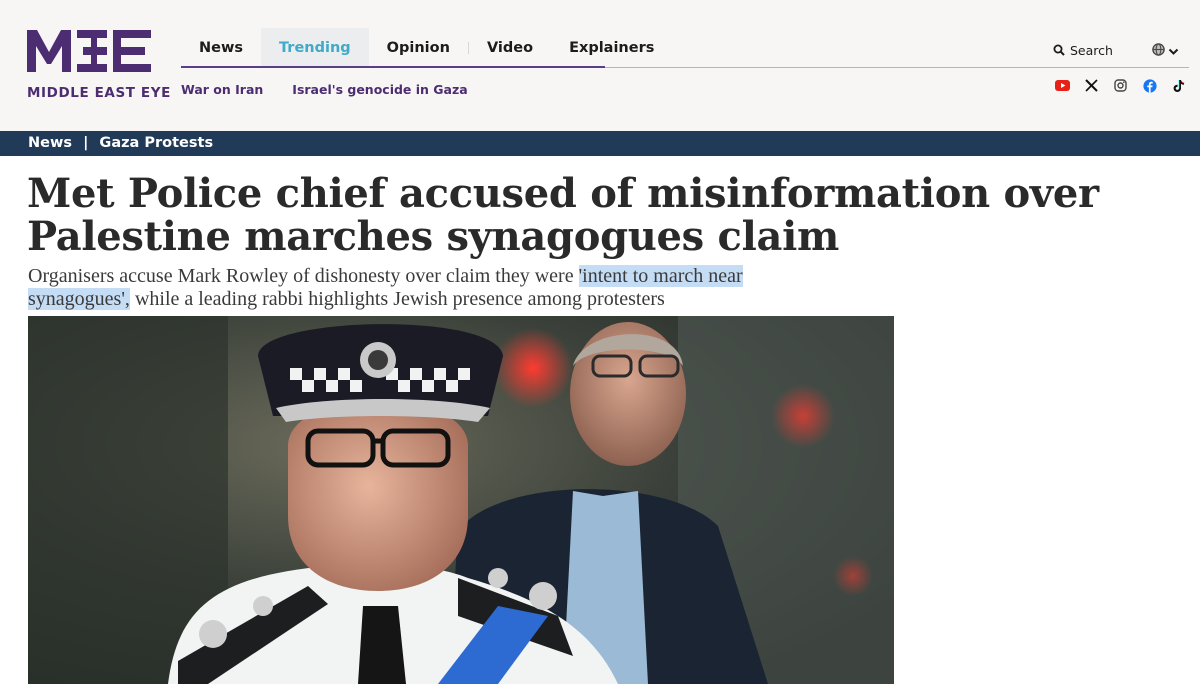 The width and height of the screenshot is (1200, 684). Describe the element at coordinates (1149, 85) in the screenshot. I see `facebook-icon` at that location.